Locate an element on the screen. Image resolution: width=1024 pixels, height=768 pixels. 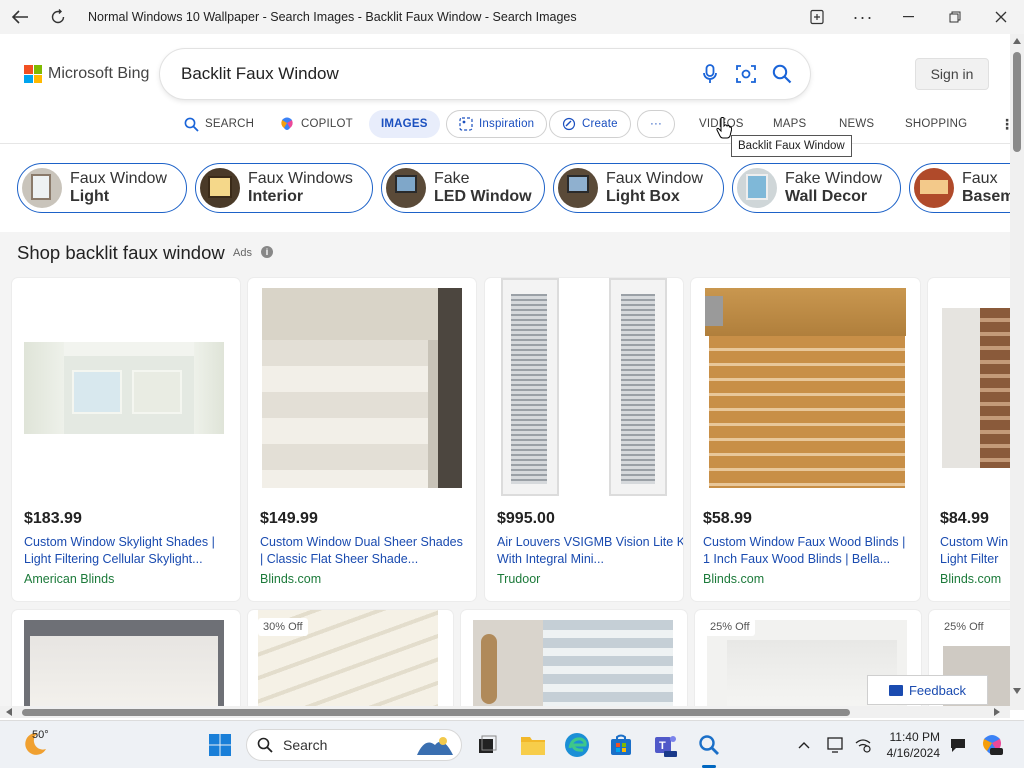
search-box: Backlit Faux Window is located at coordinates (485, 74).